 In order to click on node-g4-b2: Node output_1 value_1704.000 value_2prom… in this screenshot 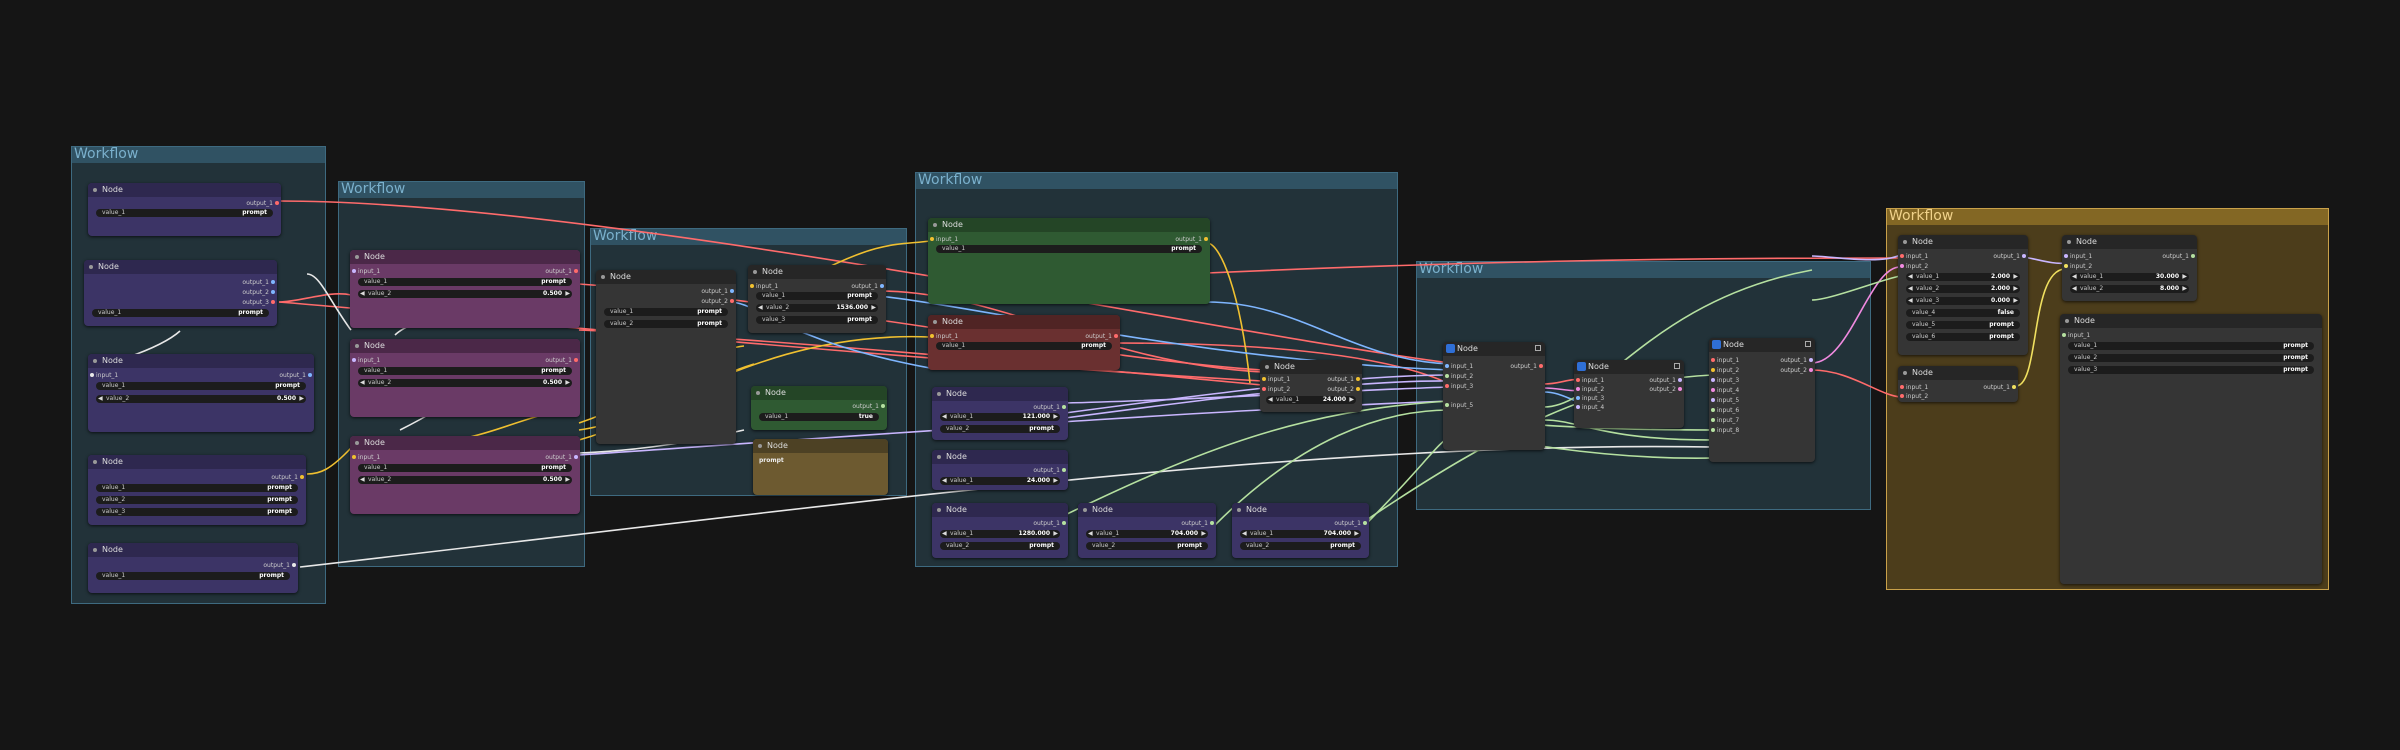, I will do `click(1147, 530)`.